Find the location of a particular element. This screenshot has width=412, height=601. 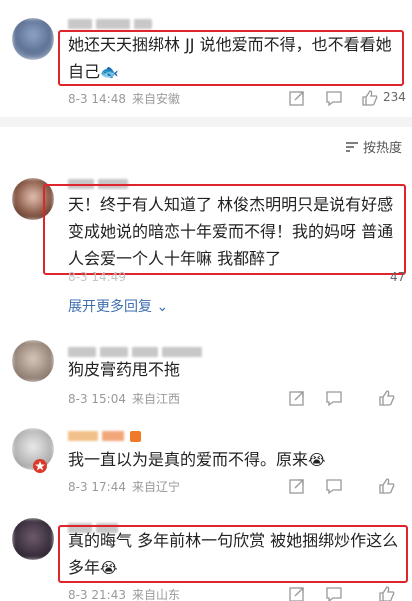

comment-meta: 8-3 21:43 来自山东 is located at coordinates (124, 594).